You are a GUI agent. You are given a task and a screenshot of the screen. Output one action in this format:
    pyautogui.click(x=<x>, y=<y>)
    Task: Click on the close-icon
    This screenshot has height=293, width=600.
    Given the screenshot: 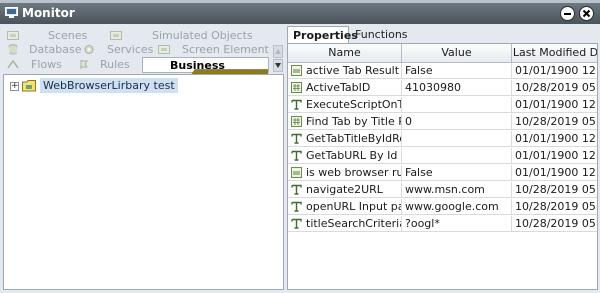 What is the action you would take?
    pyautogui.click(x=586, y=13)
    